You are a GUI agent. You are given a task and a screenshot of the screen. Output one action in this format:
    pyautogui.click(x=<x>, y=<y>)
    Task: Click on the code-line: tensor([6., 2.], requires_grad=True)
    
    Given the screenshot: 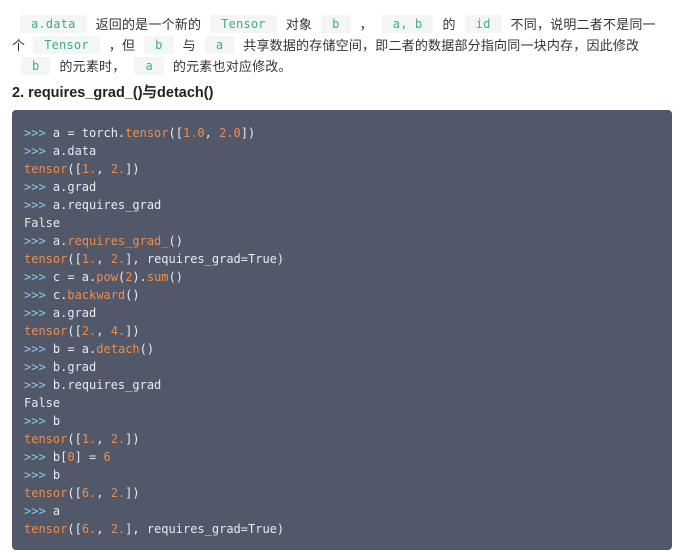 What is the action you would take?
    pyautogui.click(x=348, y=529)
    